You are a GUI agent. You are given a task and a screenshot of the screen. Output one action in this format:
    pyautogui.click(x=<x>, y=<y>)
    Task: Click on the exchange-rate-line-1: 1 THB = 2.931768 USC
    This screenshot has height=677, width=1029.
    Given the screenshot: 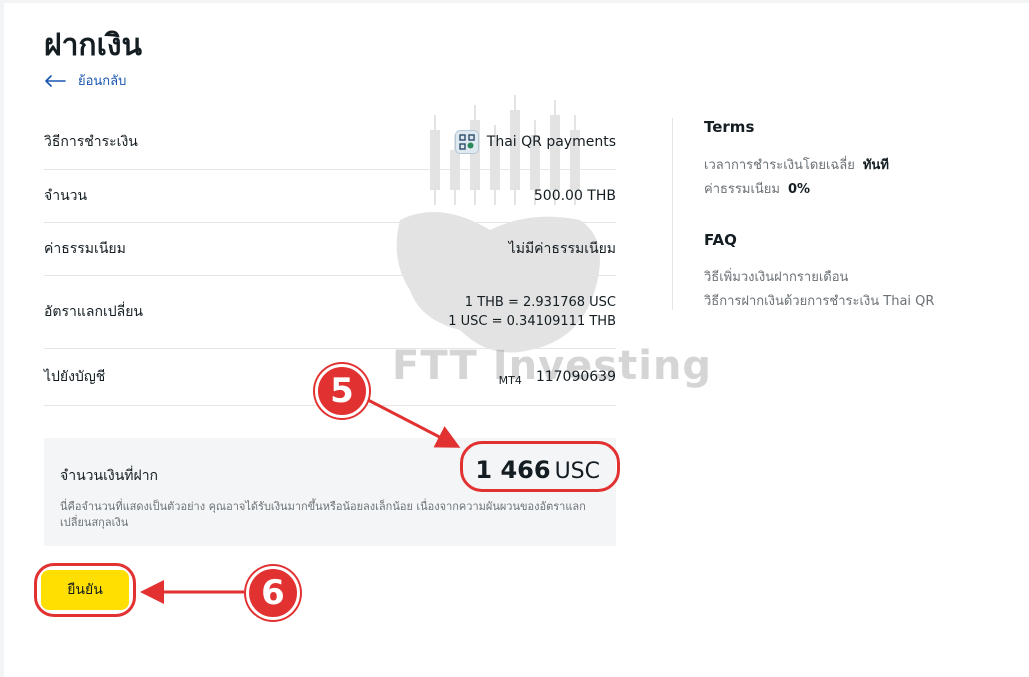 What is the action you would take?
    pyautogui.click(x=540, y=302)
    